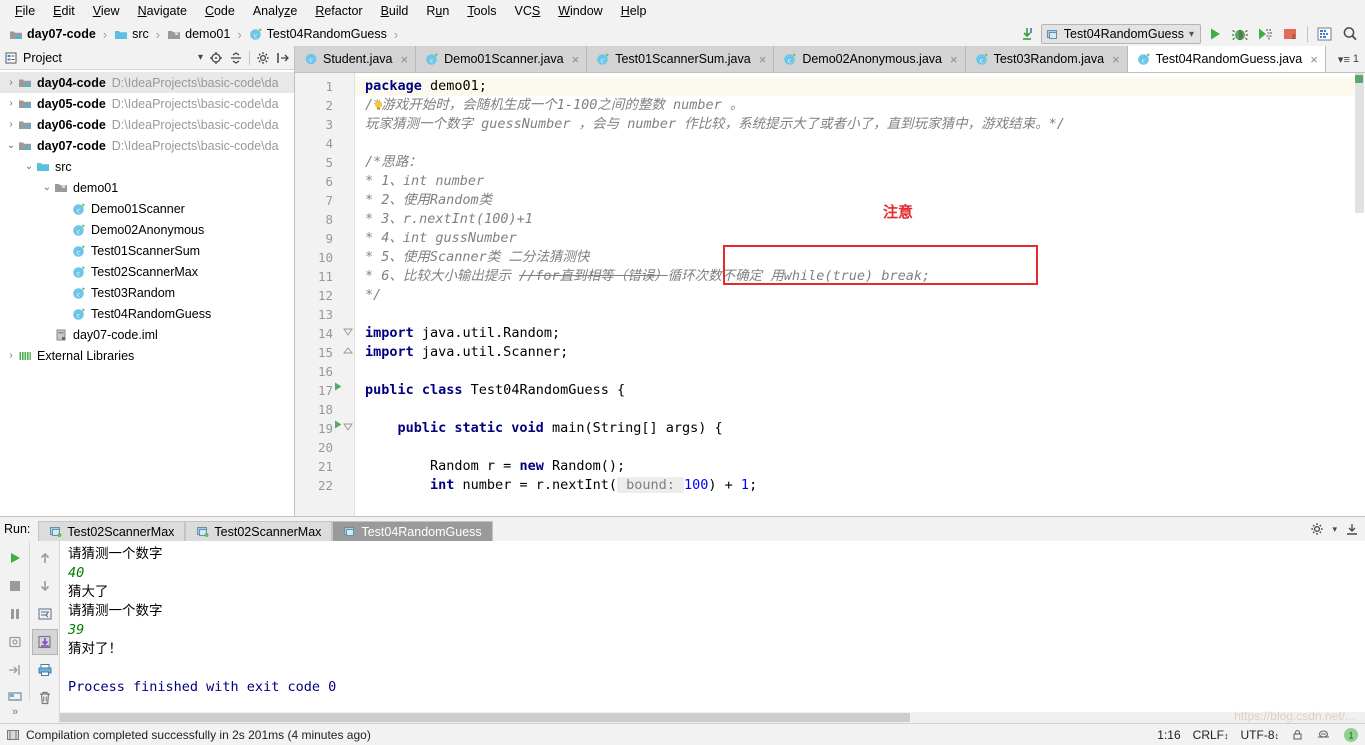 The height and width of the screenshot is (745, 1365). What do you see at coordinates (15, 670) in the screenshot?
I see `console-input-button` at bounding box center [15, 670].